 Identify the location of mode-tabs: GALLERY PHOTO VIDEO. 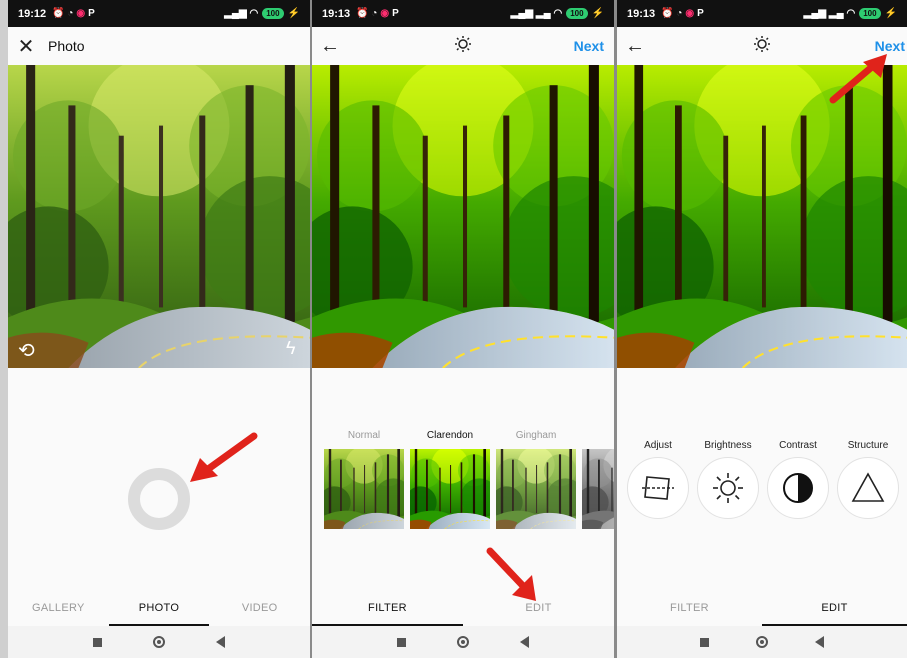
(159, 609).